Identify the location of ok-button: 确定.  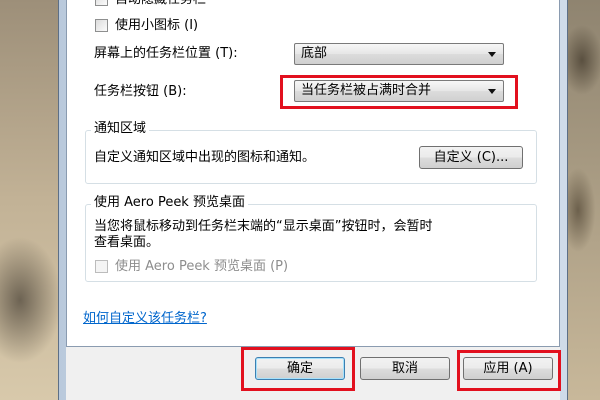
(300, 368).